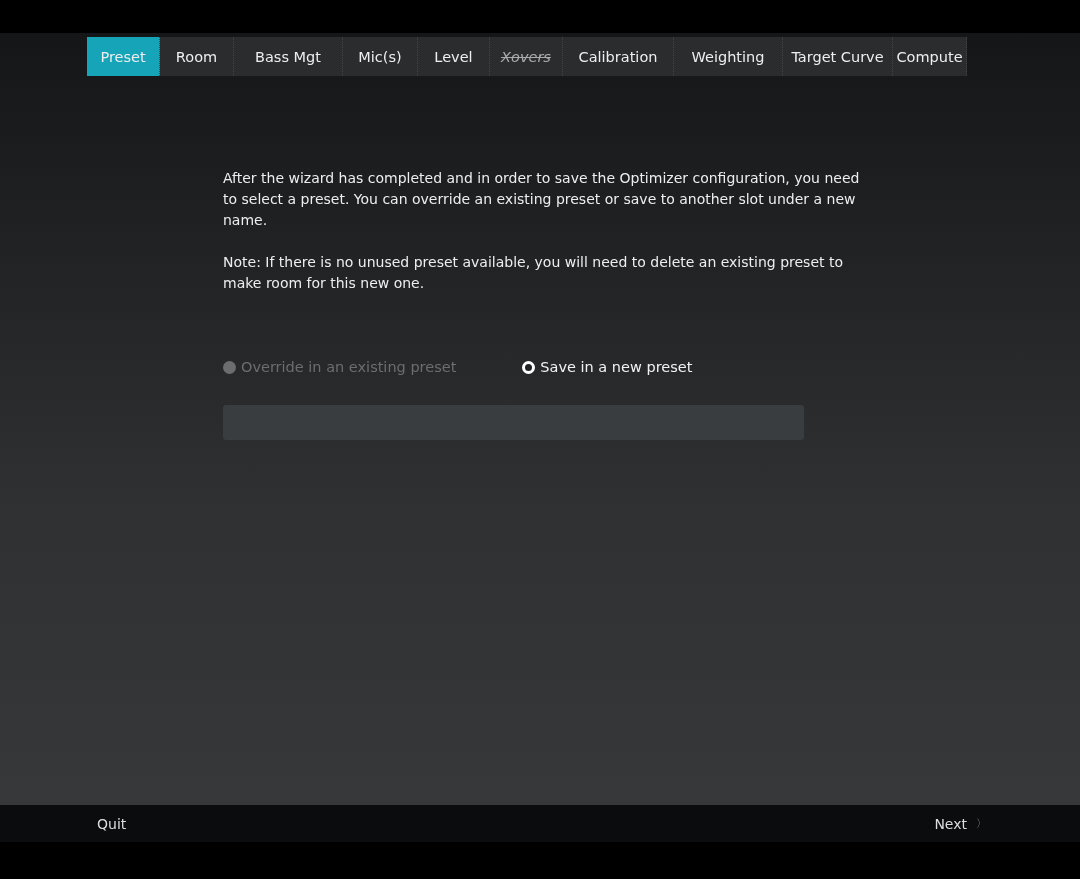 The height and width of the screenshot is (879, 1080). Describe the element at coordinates (197, 56) in the screenshot. I see `wizard-tab: Room` at that location.